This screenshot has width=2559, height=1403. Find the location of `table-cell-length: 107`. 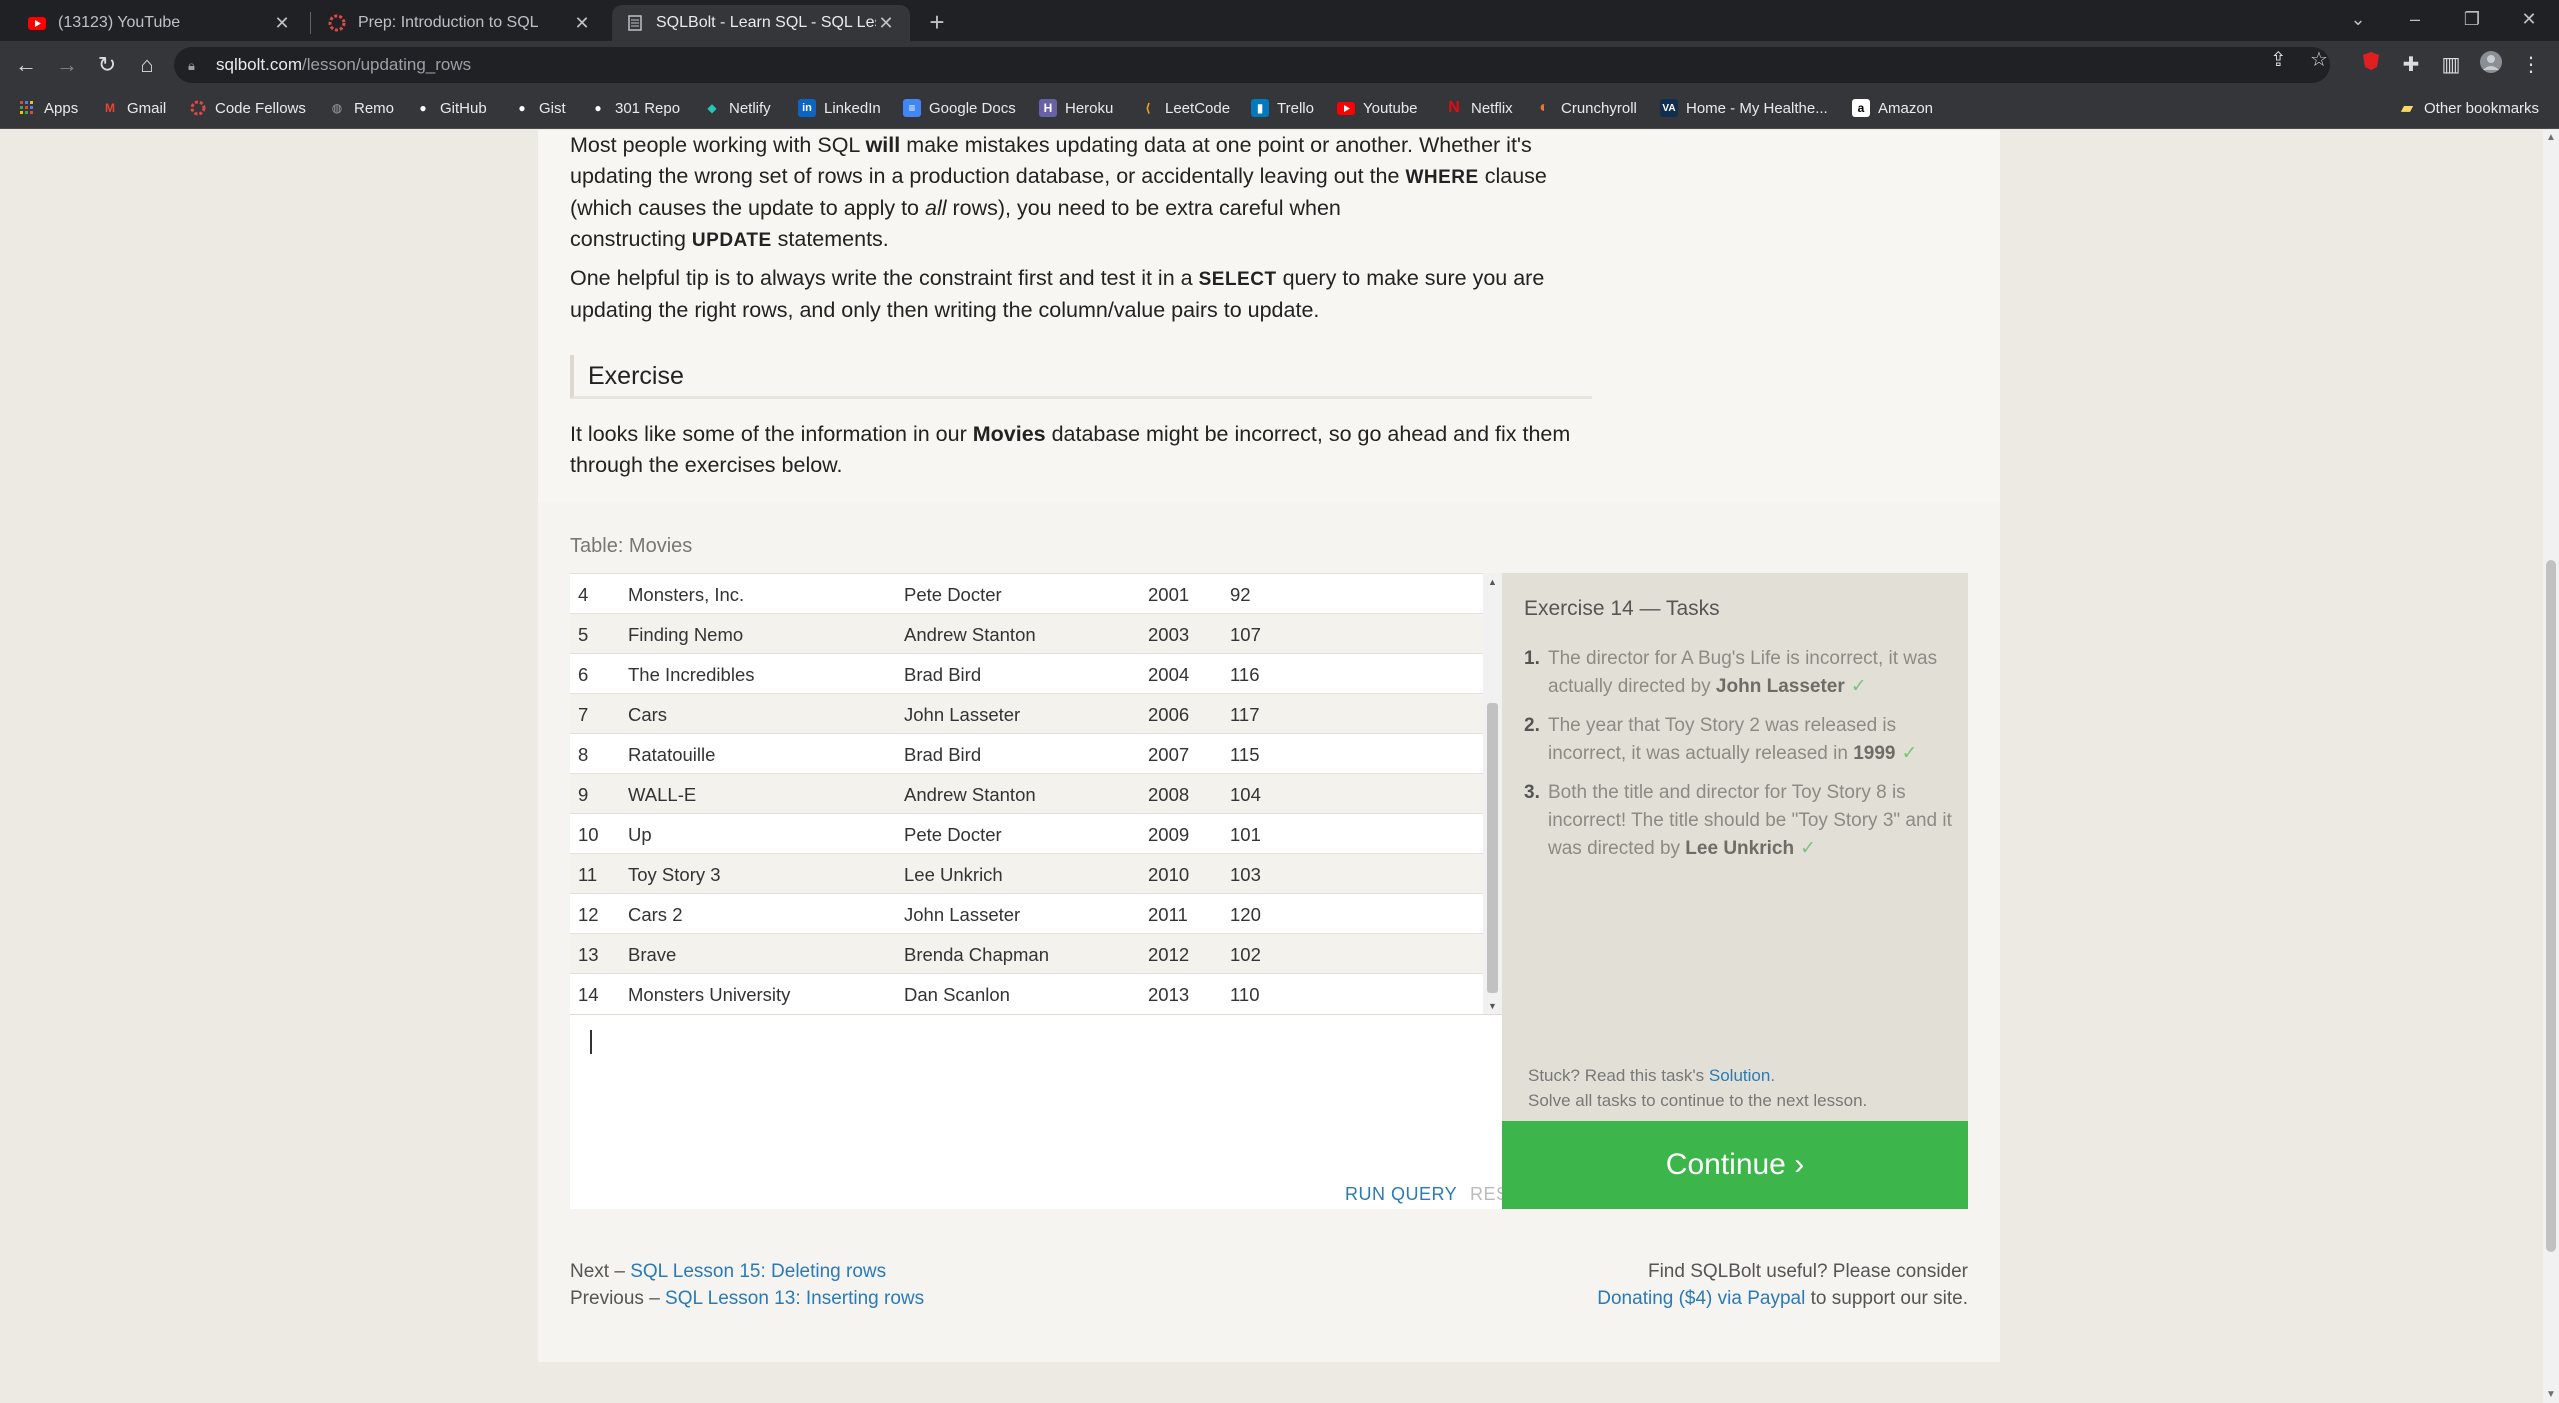

table-cell-length: 107 is located at coordinates (1245, 634).